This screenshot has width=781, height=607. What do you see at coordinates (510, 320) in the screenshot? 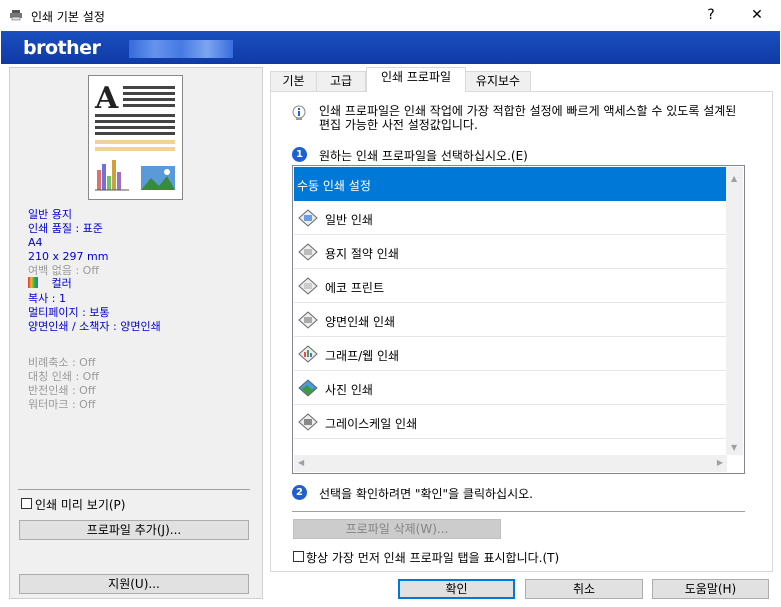
I see `profile-item-duplex: 양면인쇄 인쇄` at bounding box center [510, 320].